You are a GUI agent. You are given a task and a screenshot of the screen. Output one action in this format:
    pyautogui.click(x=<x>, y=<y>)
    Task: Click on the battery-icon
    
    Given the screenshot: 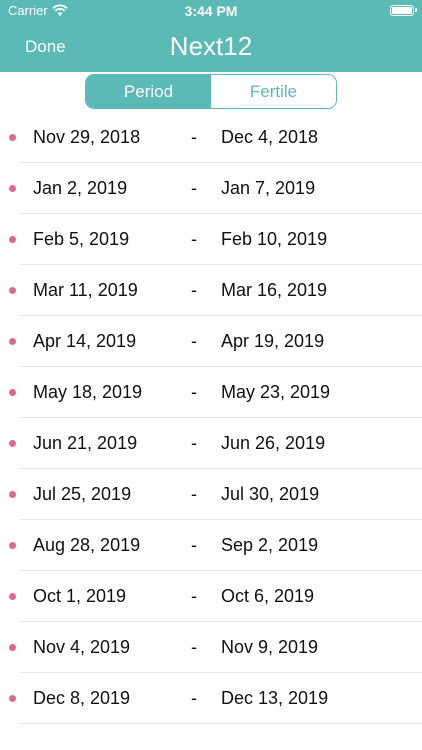 What is the action you would take?
    pyautogui.click(x=403, y=10)
    